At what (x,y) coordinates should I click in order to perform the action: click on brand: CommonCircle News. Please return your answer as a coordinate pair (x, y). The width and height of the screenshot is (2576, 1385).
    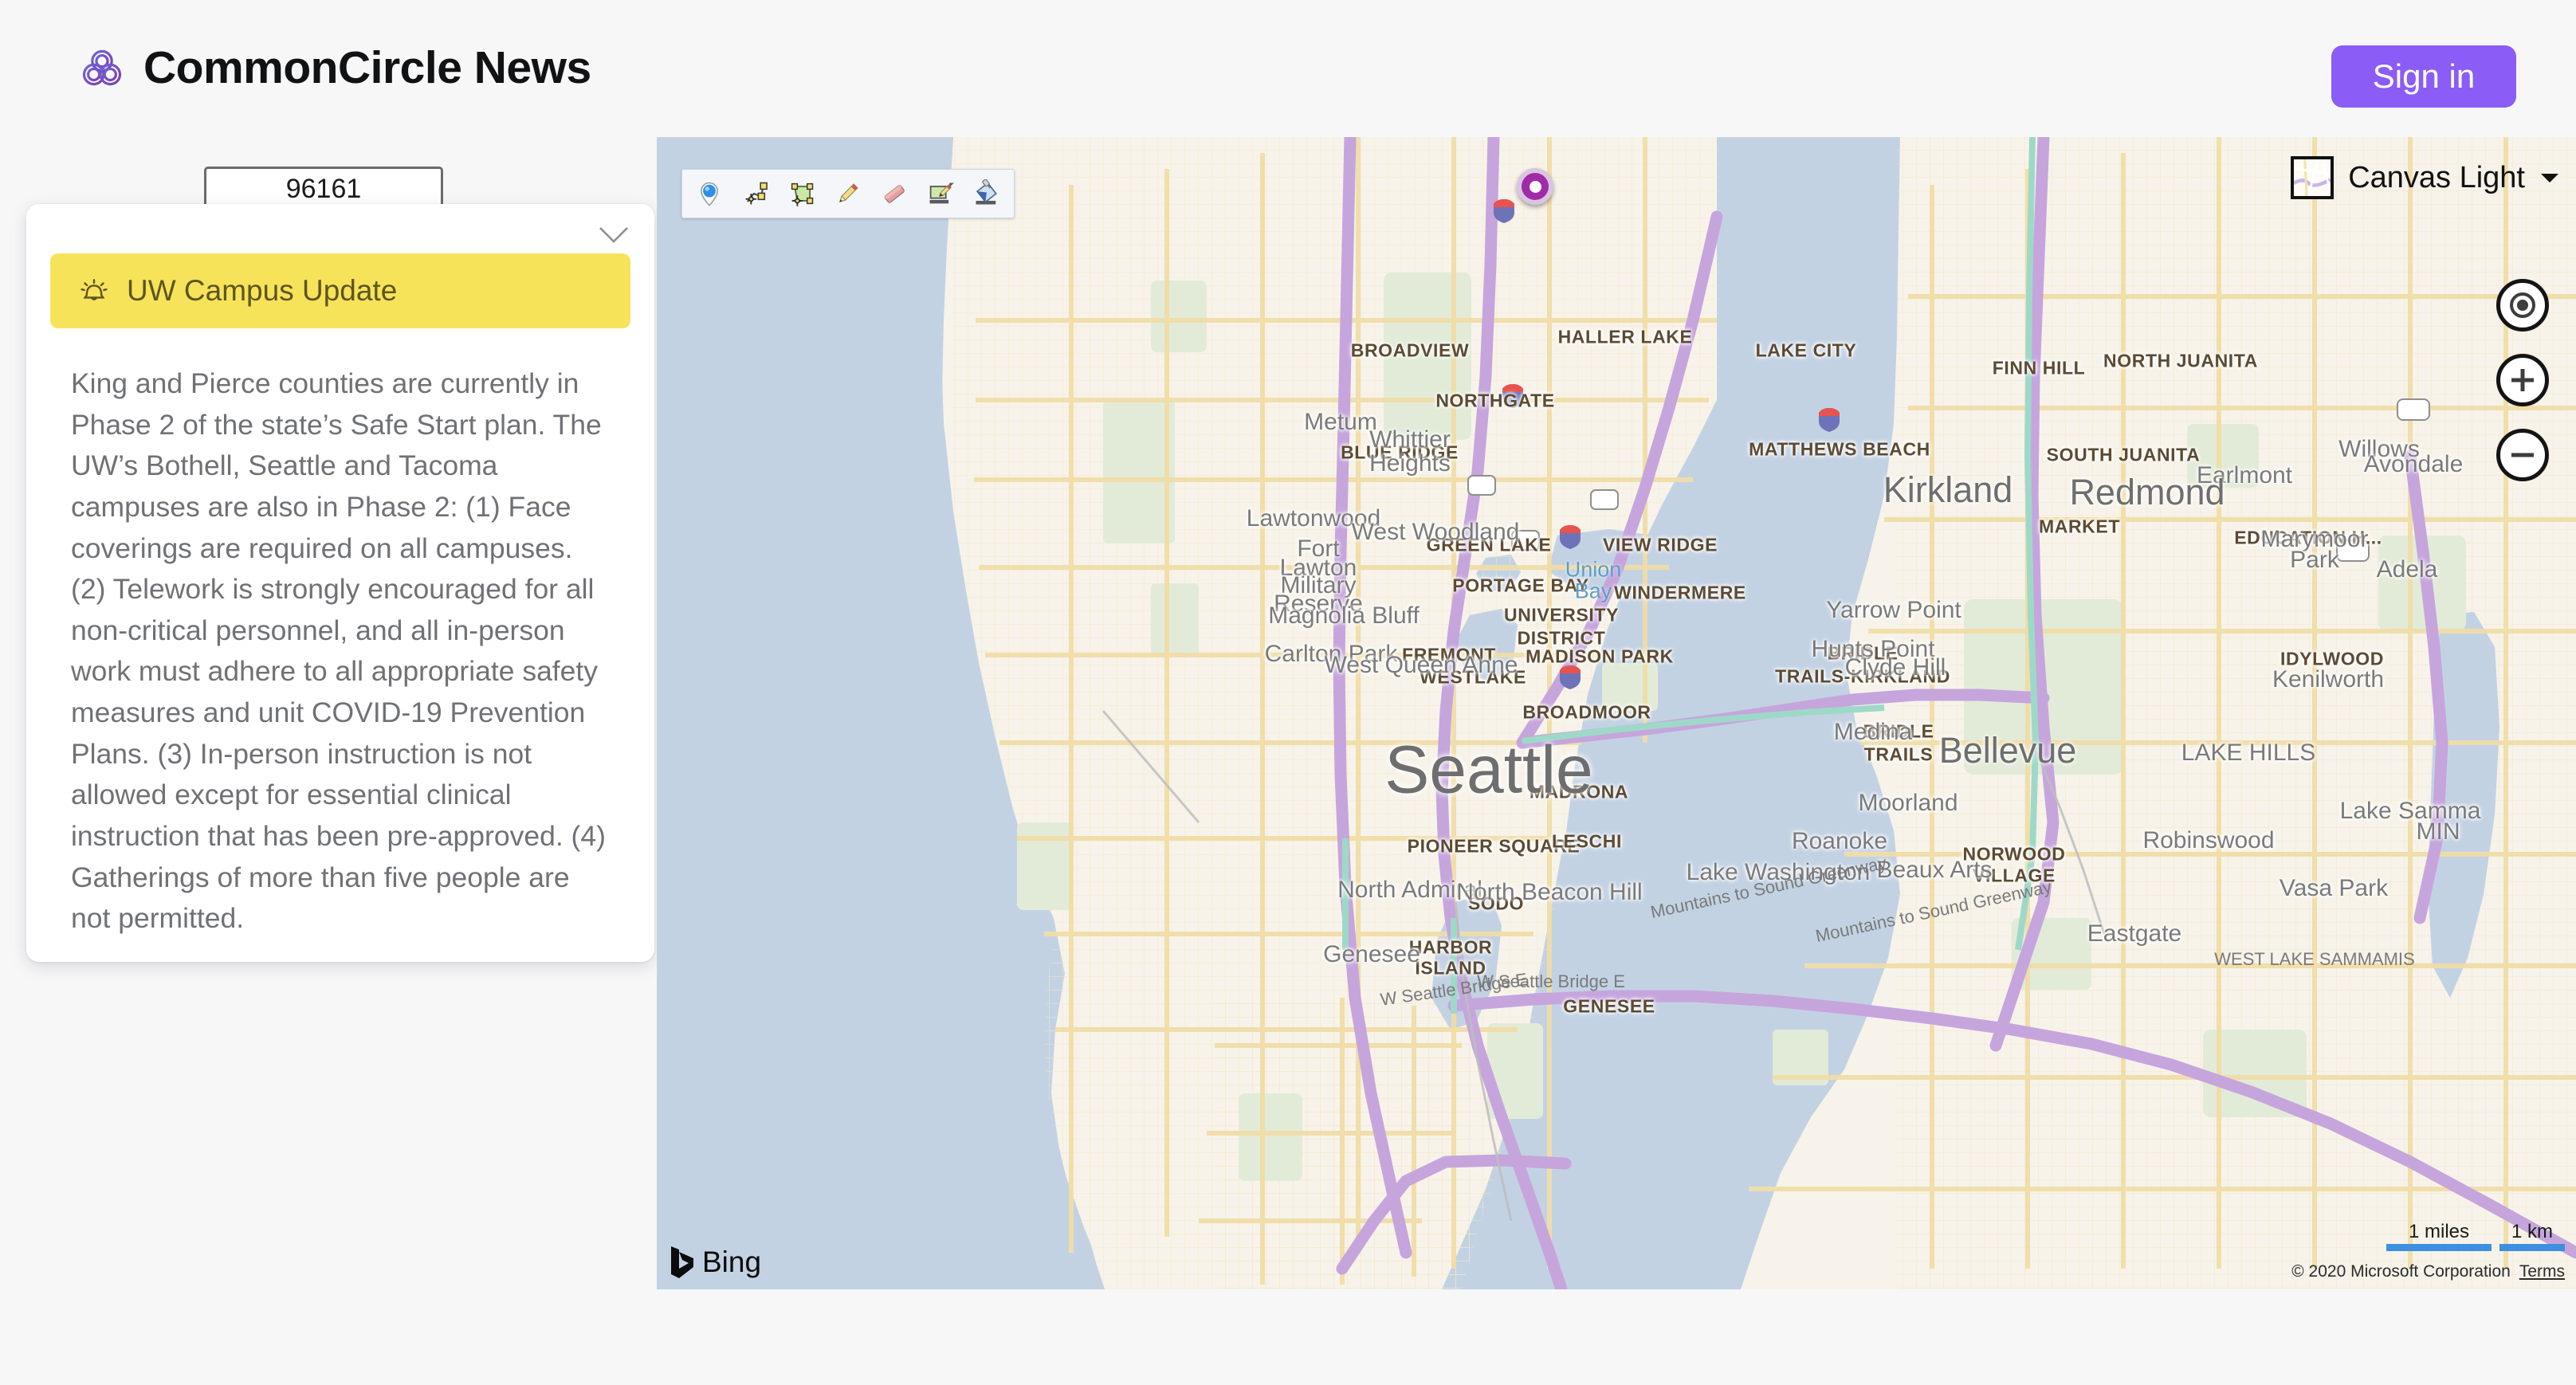
    Looking at the image, I should click on (334, 67).